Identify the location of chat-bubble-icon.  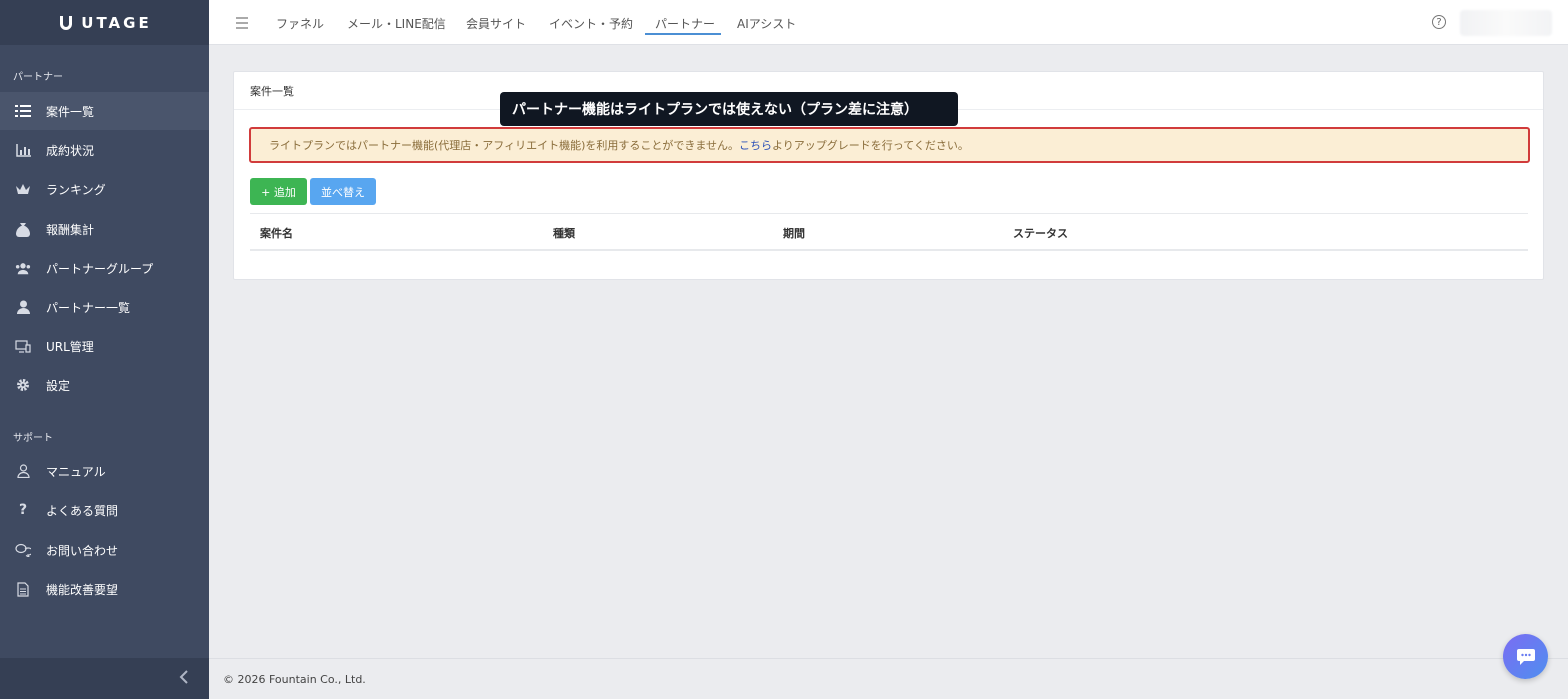
(1525, 656).